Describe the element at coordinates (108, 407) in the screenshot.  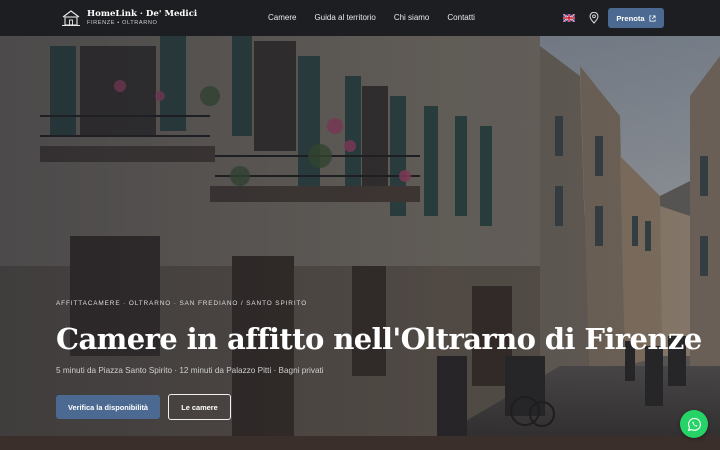
I see `check-availability-button: Verifica la disponibilità` at that location.